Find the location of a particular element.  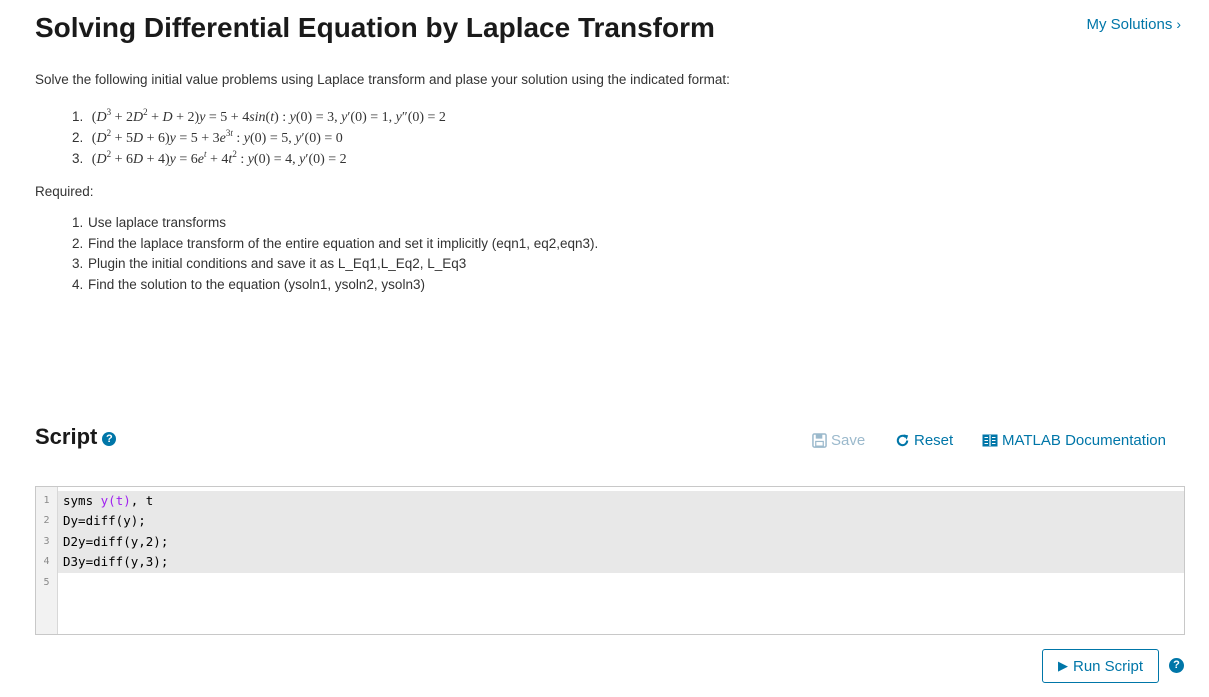

matlab-documentation-link: MATLAB Documentation is located at coordinates (1074, 440).